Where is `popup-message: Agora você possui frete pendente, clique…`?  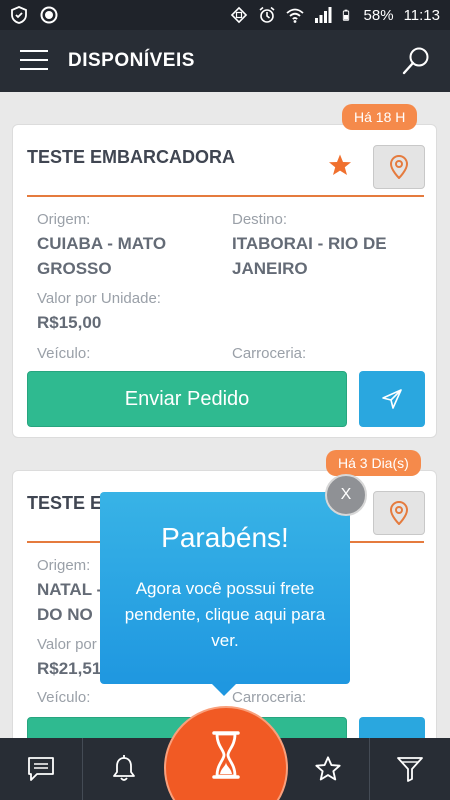 popup-message: Agora você possui frete pendente, clique… is located at coordinates (225, 615).